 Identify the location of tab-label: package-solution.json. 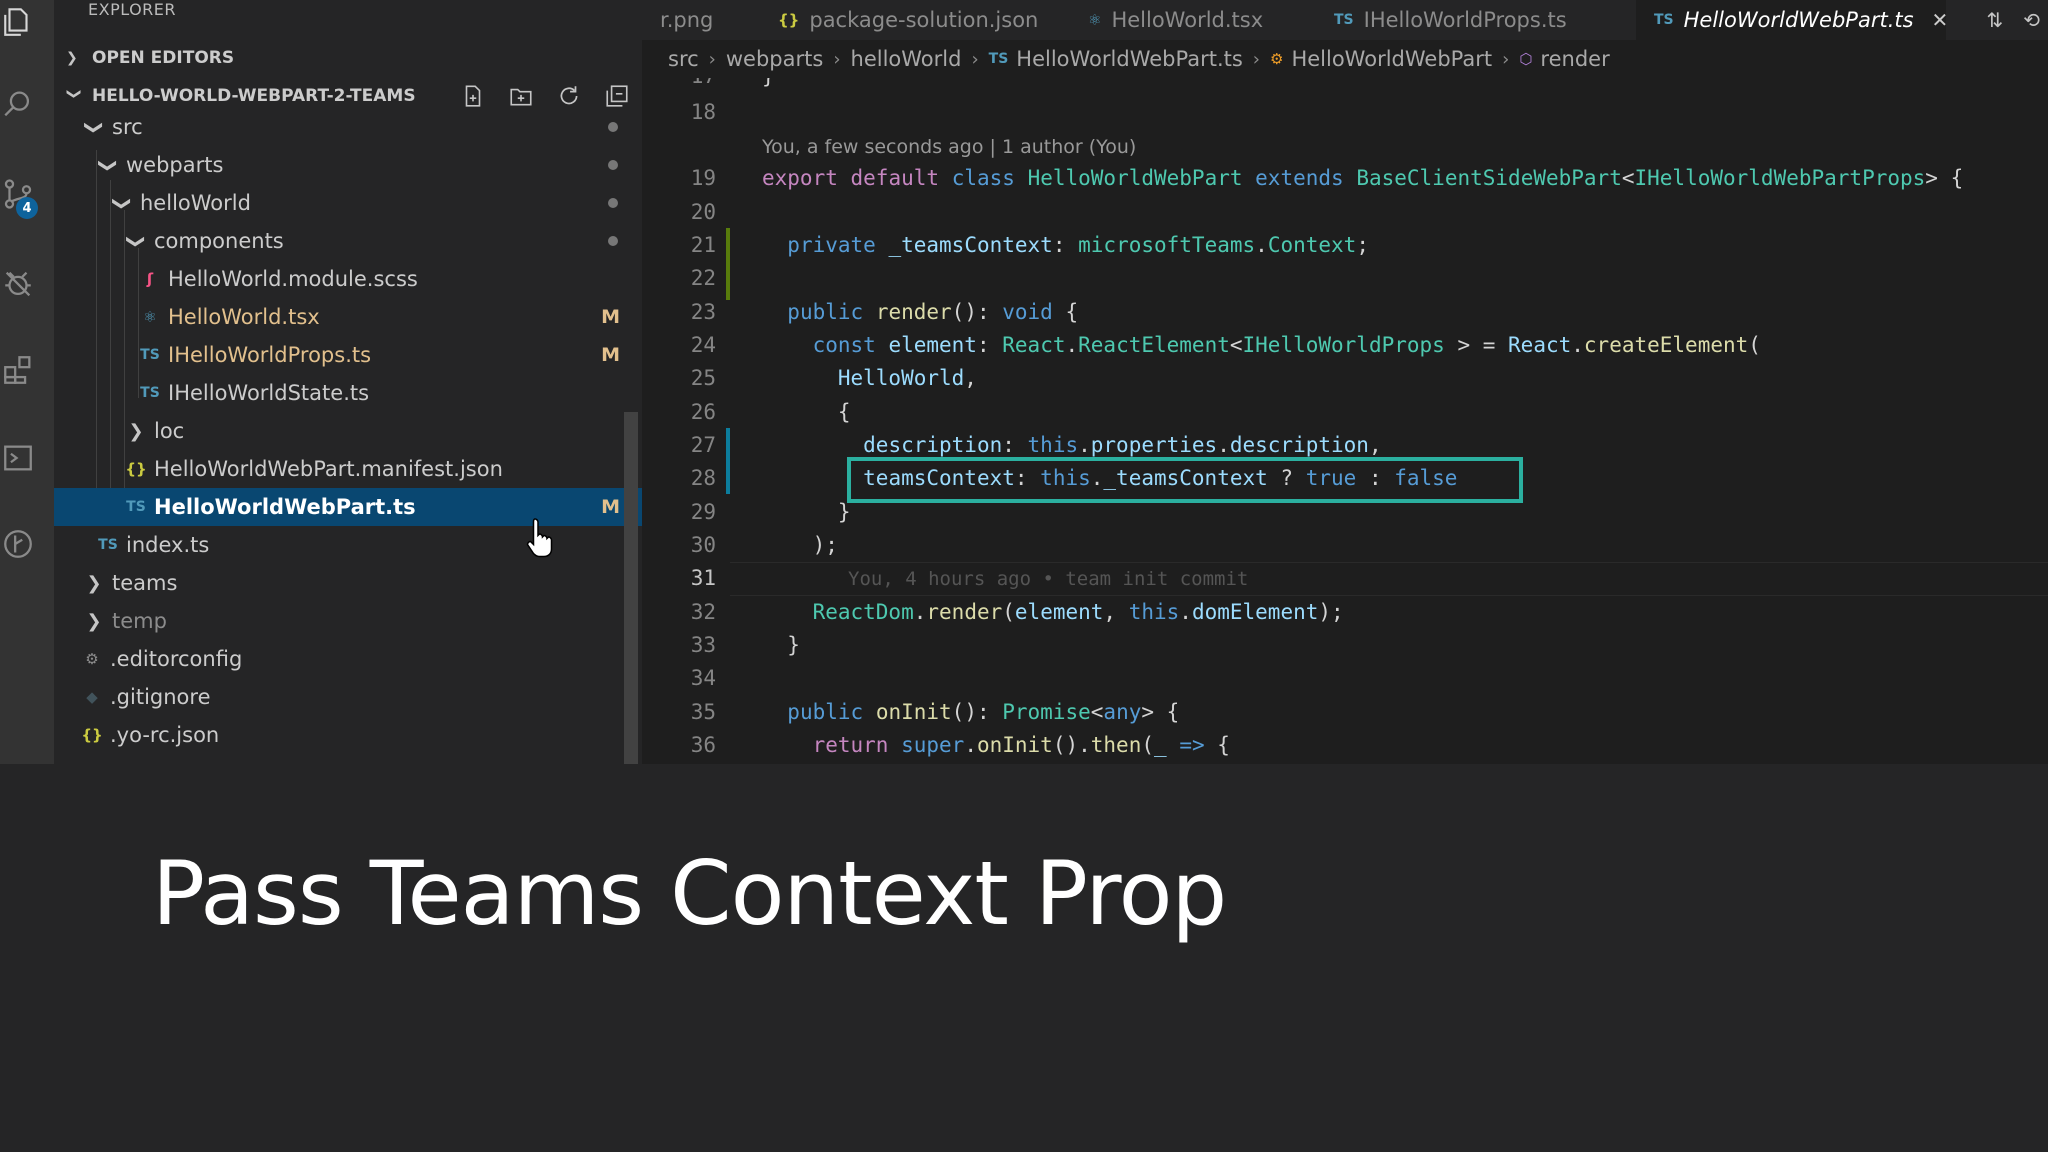
(924, 20).